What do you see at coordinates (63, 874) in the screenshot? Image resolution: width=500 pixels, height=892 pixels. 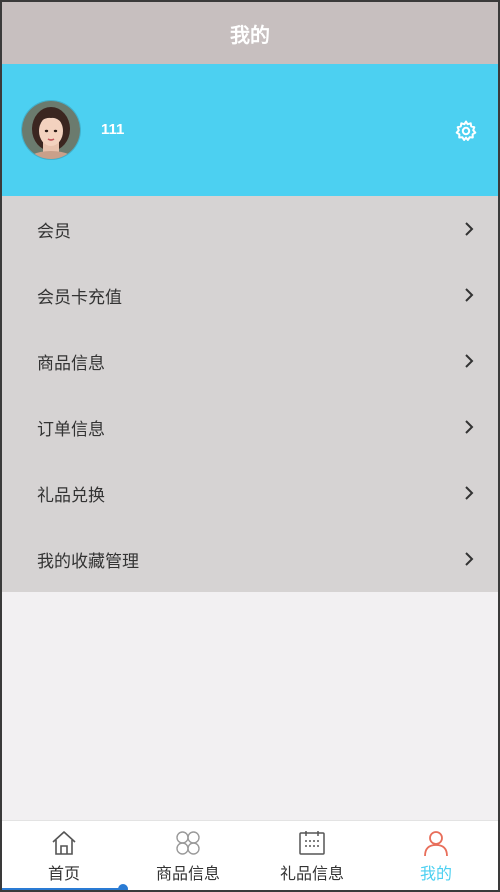 I see `tab-label: 首页` at bounding box center [63, 874].